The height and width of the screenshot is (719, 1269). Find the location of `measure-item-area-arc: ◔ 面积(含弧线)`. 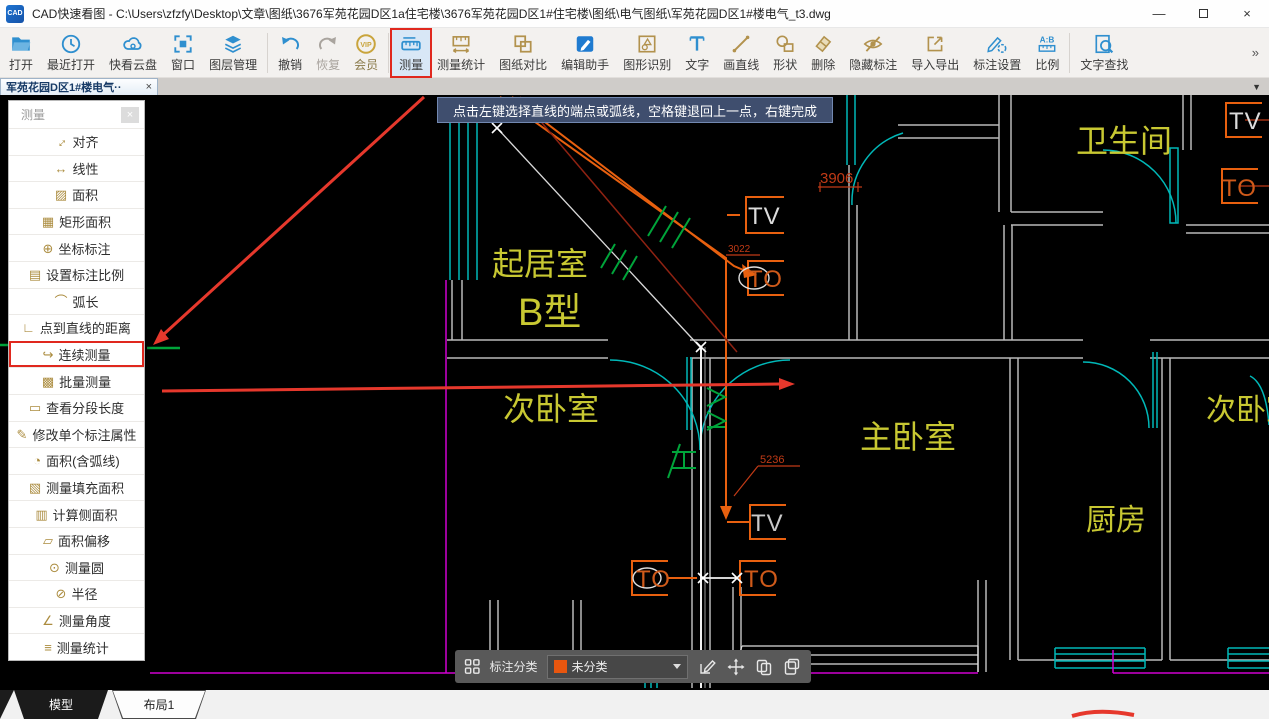

measure-item-area-arc: ◔ 面积(含弧线) is located at coordinates (76, 460).